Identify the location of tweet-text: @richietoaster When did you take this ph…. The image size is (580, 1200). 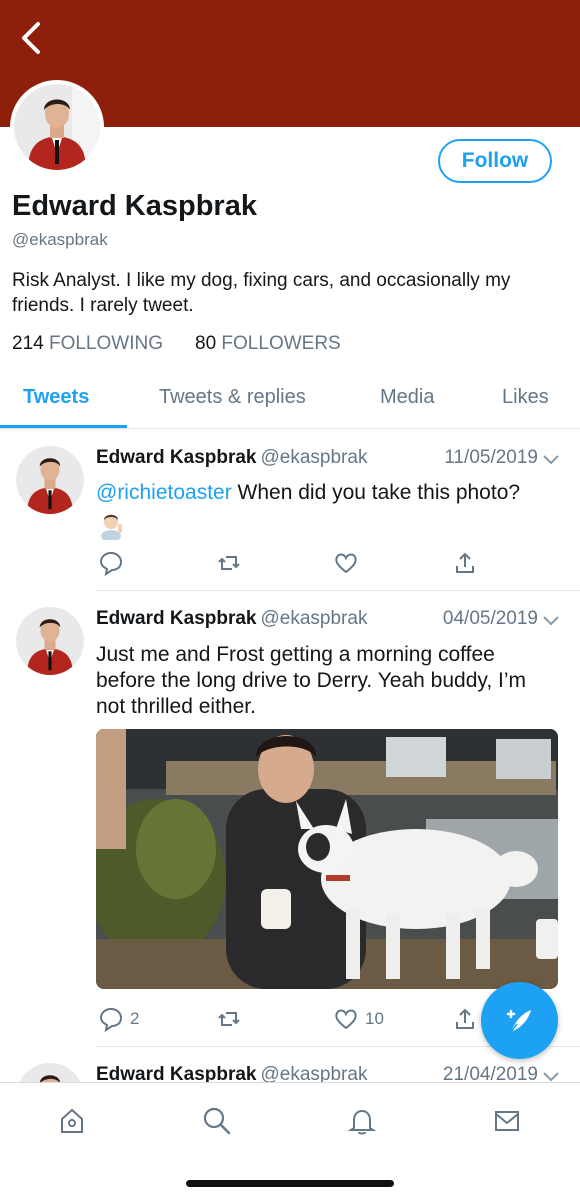
(328, 510).